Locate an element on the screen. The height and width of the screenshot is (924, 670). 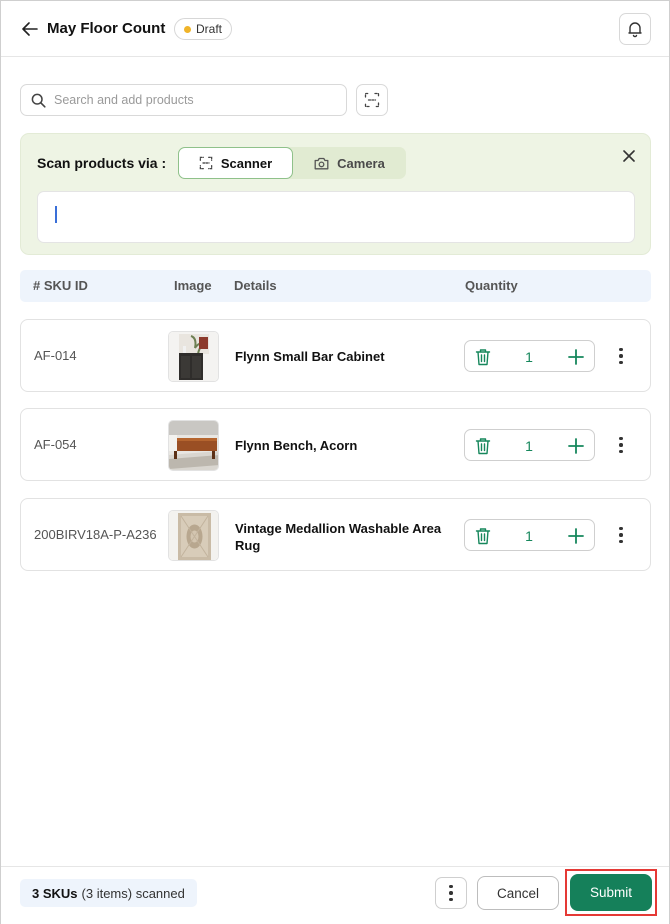
page-title: May Floor Count is located at coordinates (106, 28).